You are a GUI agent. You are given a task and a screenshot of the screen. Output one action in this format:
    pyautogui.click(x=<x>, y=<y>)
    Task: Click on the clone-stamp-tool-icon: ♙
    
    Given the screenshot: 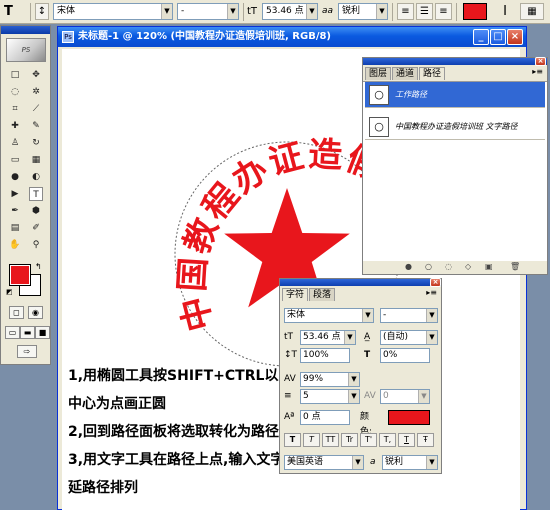 What is the action you would take?
    pyautogui.click(x=15, y=143)
    